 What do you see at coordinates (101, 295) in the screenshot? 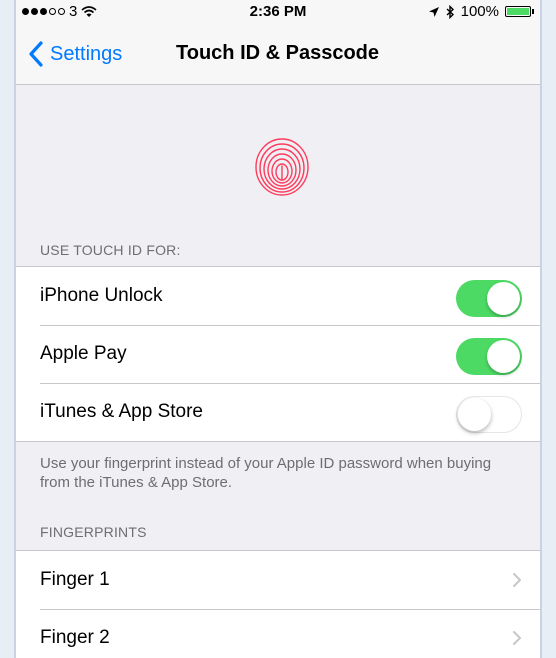
I see `iphone-unlock-label: iPhone Unlock` at bounding box center [101, 295].